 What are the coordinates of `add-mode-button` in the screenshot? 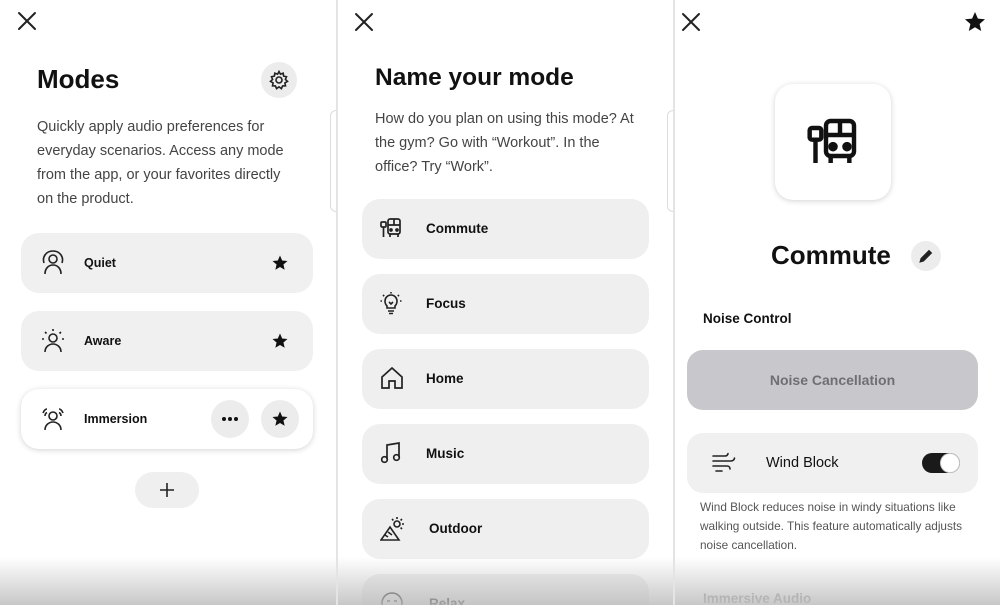 It's located at (167, 490).